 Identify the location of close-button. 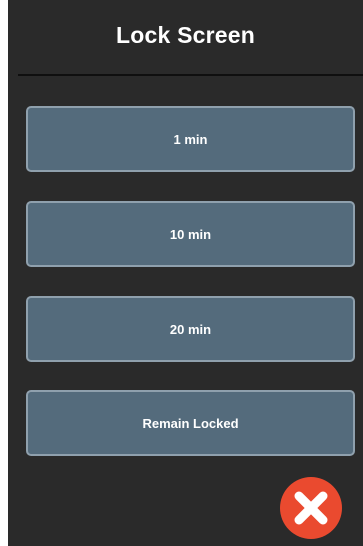
(311, 508).